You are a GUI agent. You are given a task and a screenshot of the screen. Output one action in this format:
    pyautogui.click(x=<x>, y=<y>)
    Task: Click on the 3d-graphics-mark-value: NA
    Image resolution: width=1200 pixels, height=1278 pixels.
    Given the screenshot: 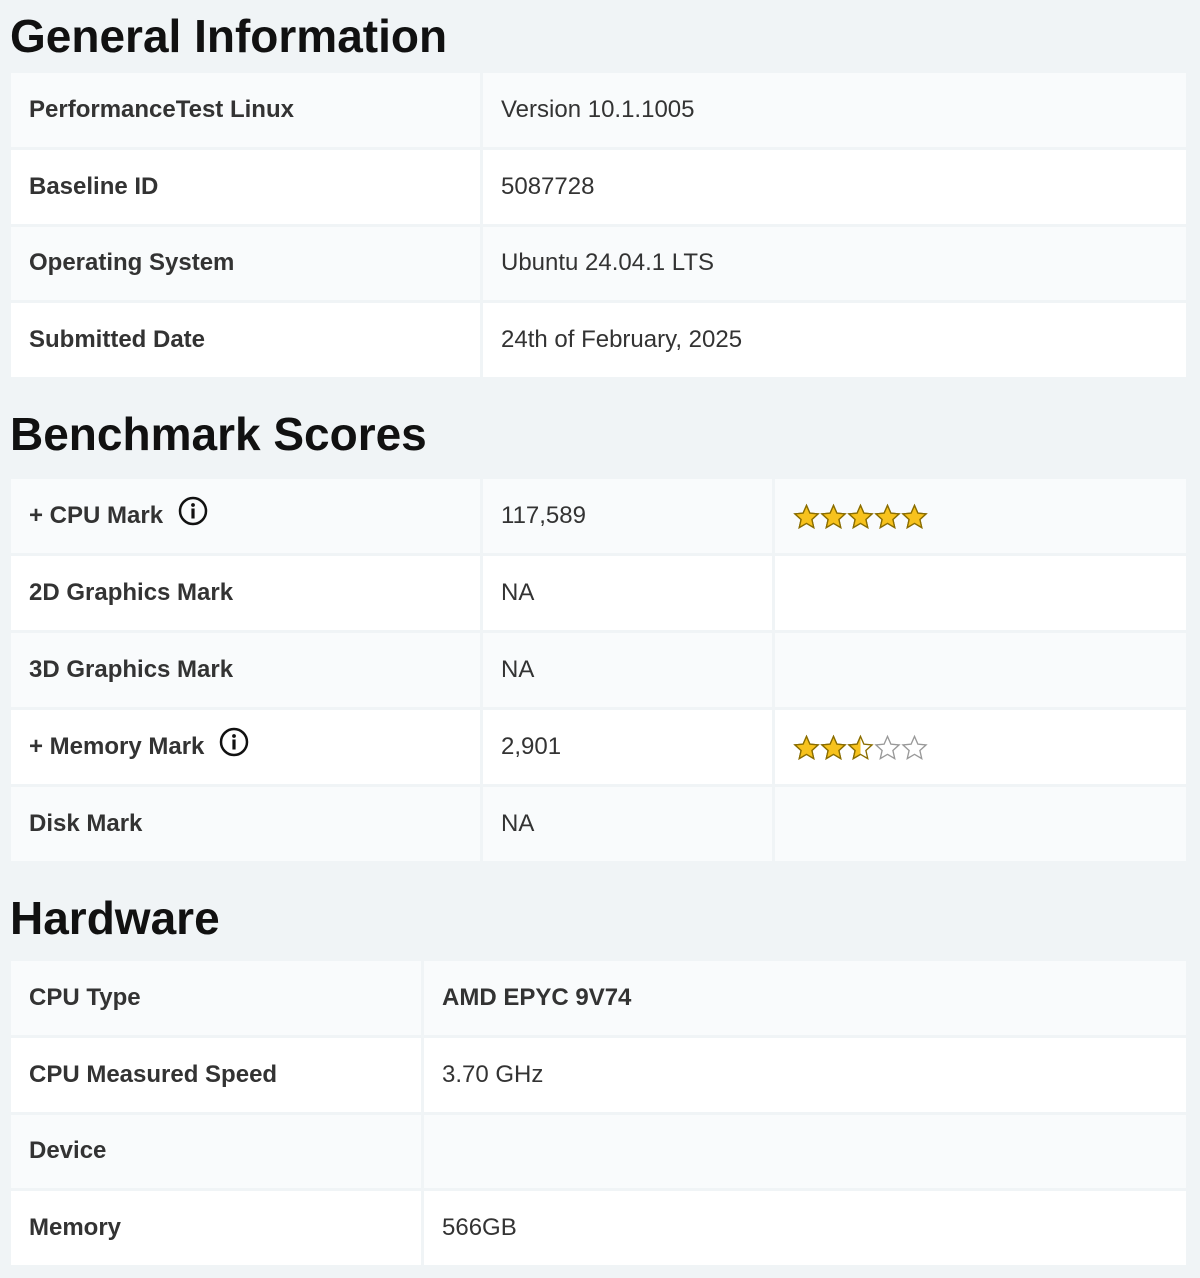 What is the action you would take?
    pyautogui.click(x=627, y=670)
    